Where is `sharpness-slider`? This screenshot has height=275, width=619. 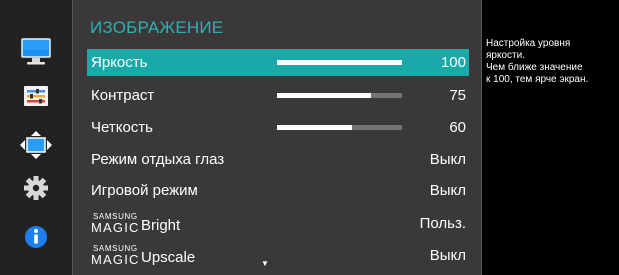 sharpness-slider is located at coordinates (339, 127).